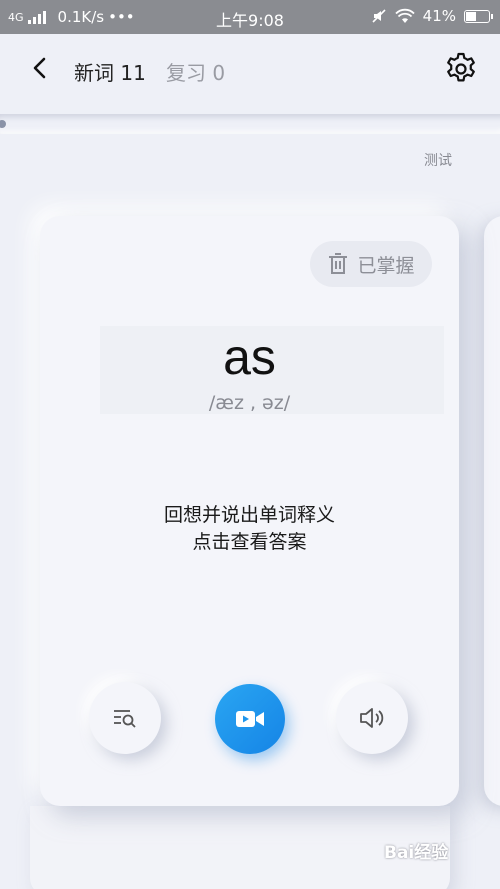 The width and height of the screenshot is (500, 889). Describe the element at coordinates (110, 71) in the screenshot. I see `tab-new-words: 新词 11` at that location.